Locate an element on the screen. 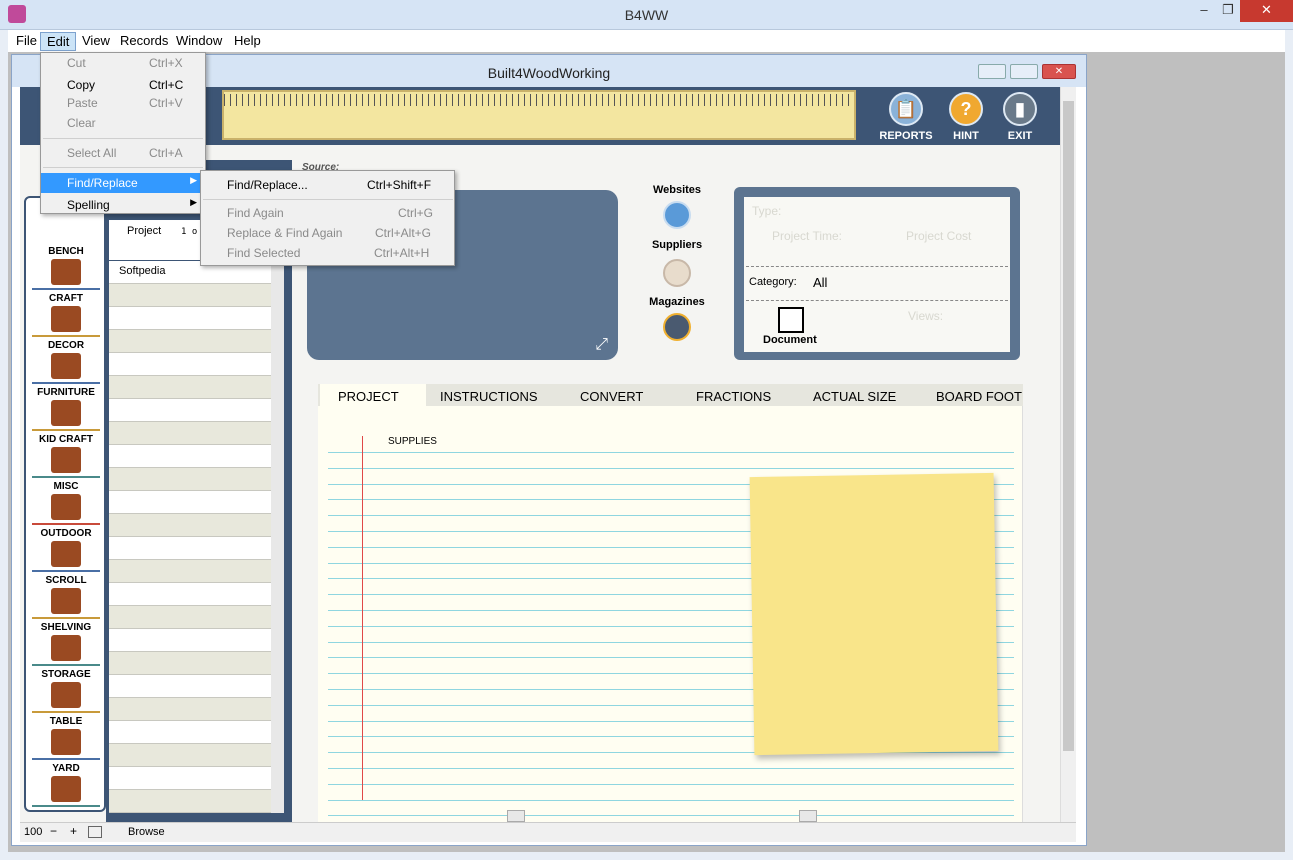 This screenshot has height=860, width=1293. submenu-arrow-icon: ▶ is located at coordinates (193, 180).